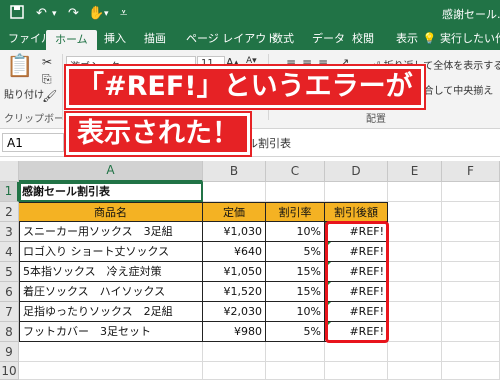 This screenshot has width=500, height=380. I want to click on cell-product-name: スニーカー用ソックス 3足組, so click(111, 232).